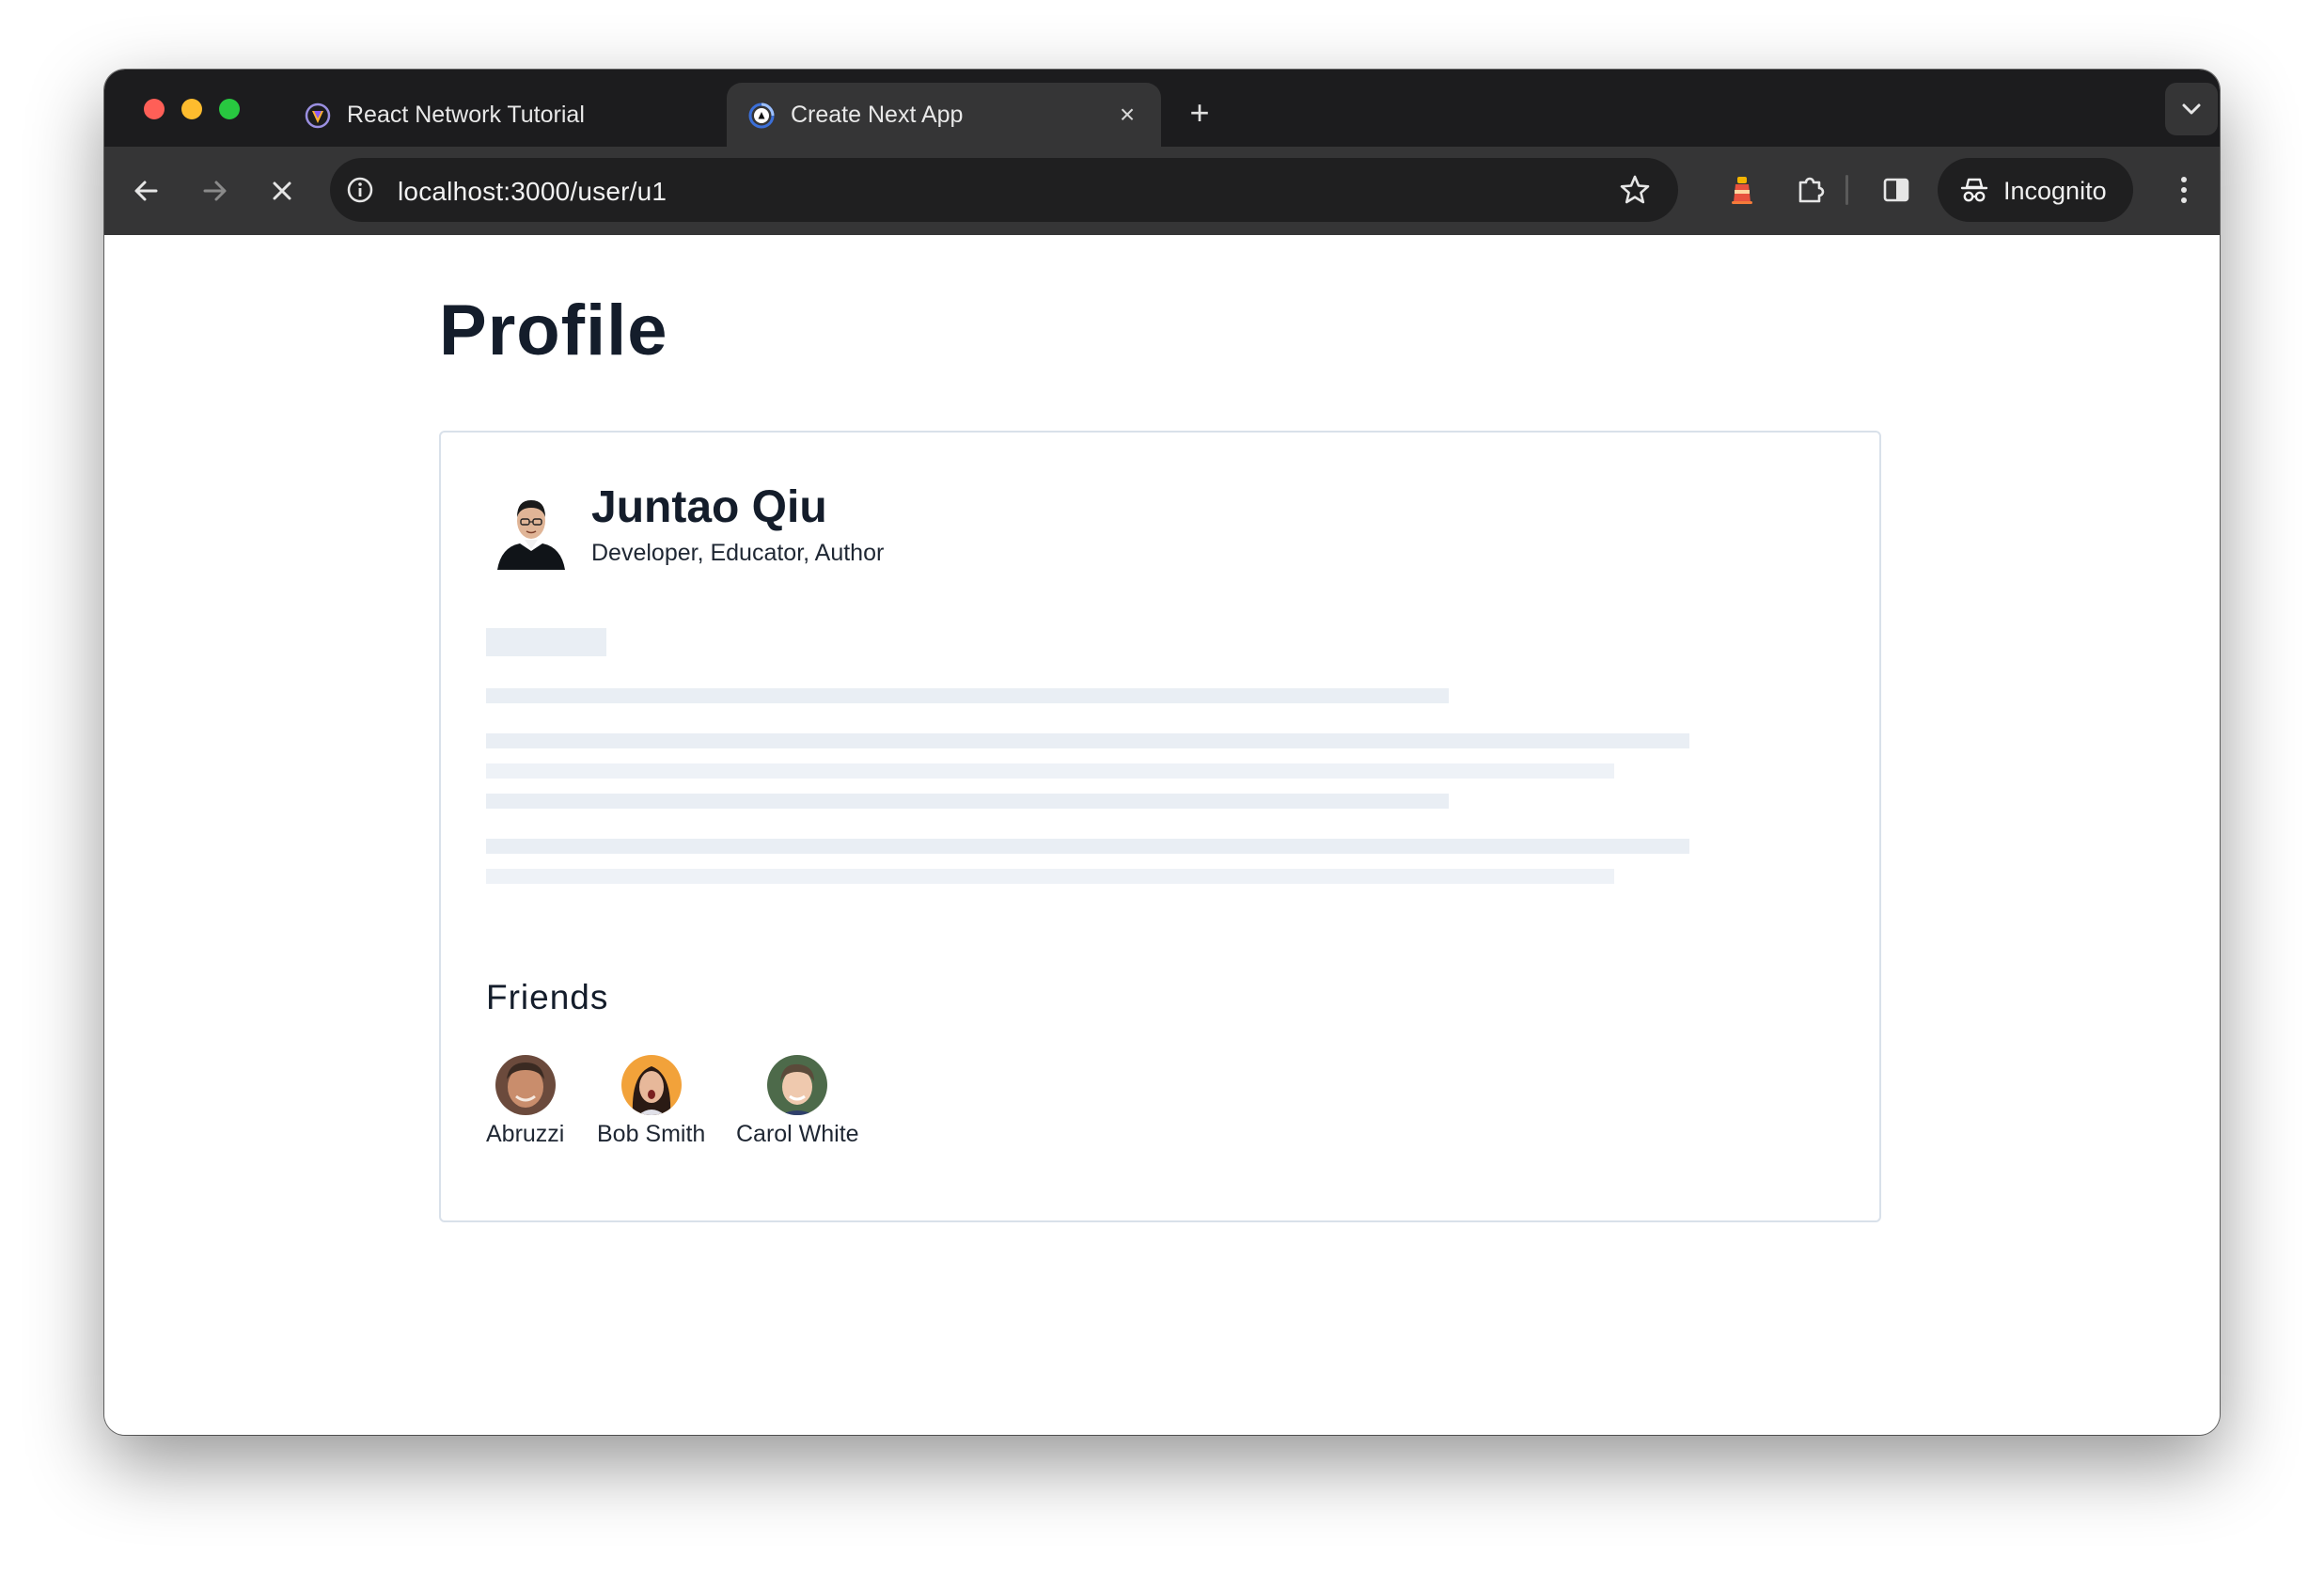 Image resolution: width=2324 pixels, height=1574 pixels. I want to click on profile-name: Juntao Qiu, so click(709, 507).